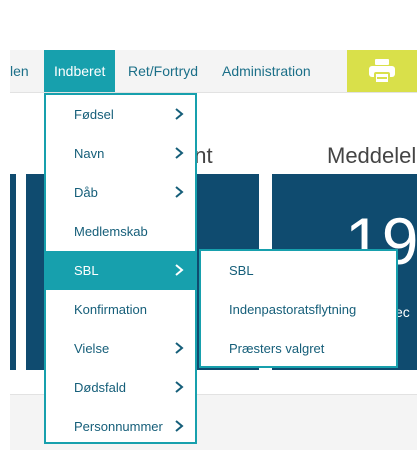  I want to click on menu-item-konfirmation: Konfirmation, so click(120, 309).